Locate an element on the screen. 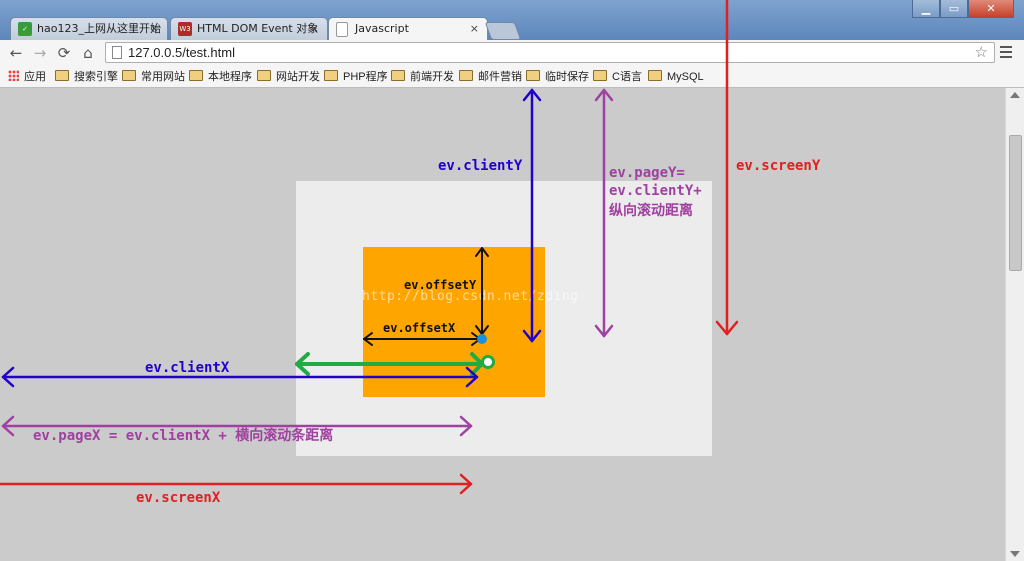  screen-y-arrow is located at coordinates (727, 168).